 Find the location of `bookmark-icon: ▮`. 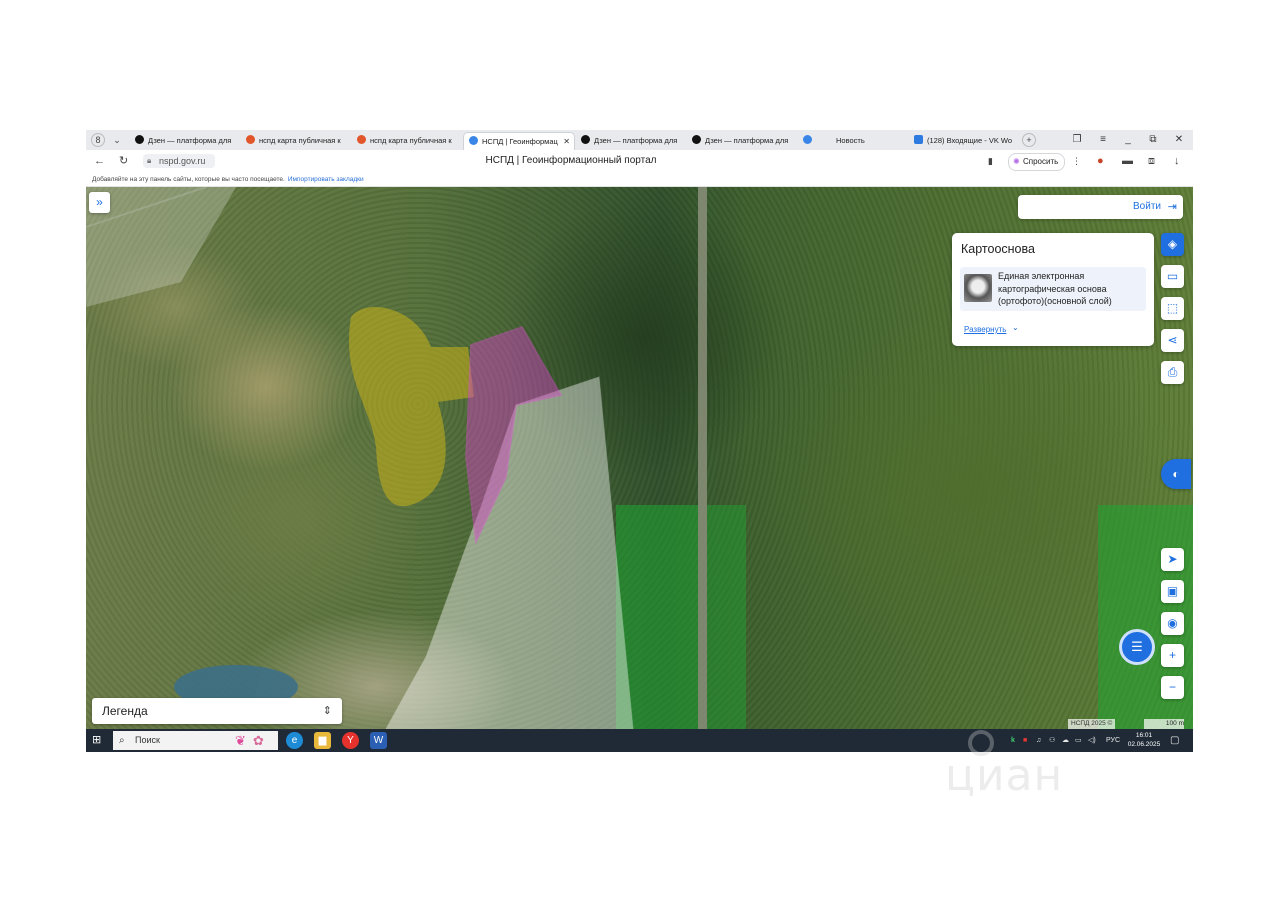

bookmark-icon: ▮ is located at coordinates (990, 161).